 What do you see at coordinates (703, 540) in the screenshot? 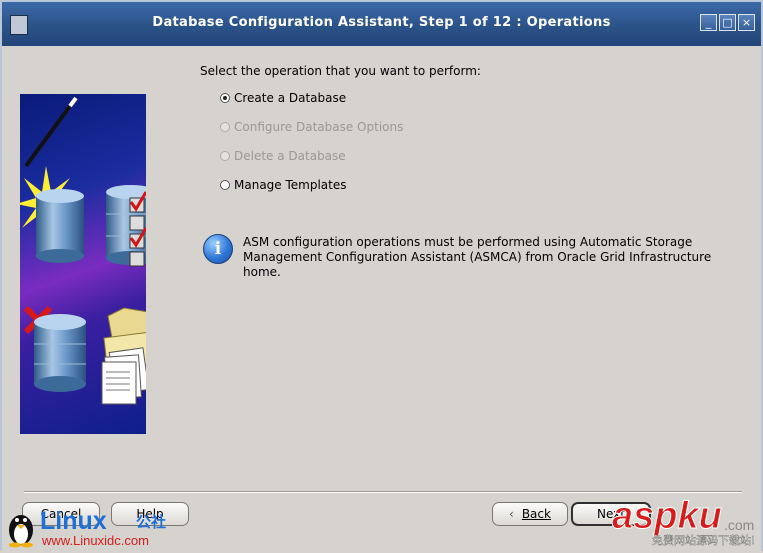
I see `aspku-caption: 免费网站源码下载站!` at bounding box center [703, 540].